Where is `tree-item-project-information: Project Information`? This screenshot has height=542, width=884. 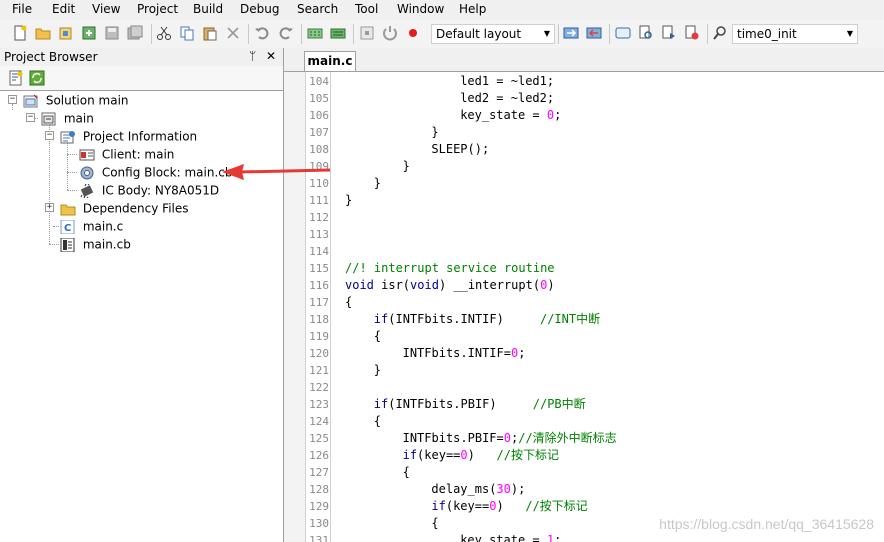
tree-item-project-information: Project Information is located at coordinates (128, 136).